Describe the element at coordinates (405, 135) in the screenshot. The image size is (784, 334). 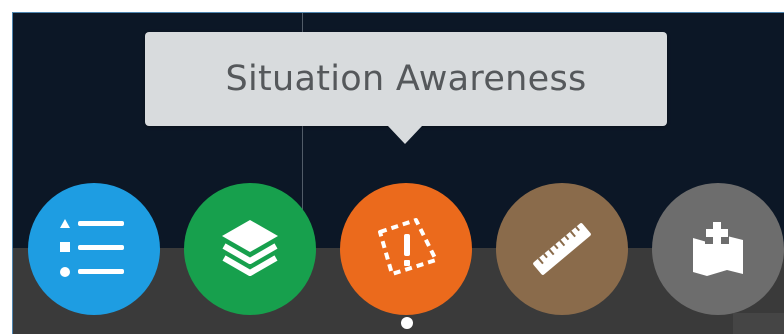
I see `tooltip-arrow` at that location.